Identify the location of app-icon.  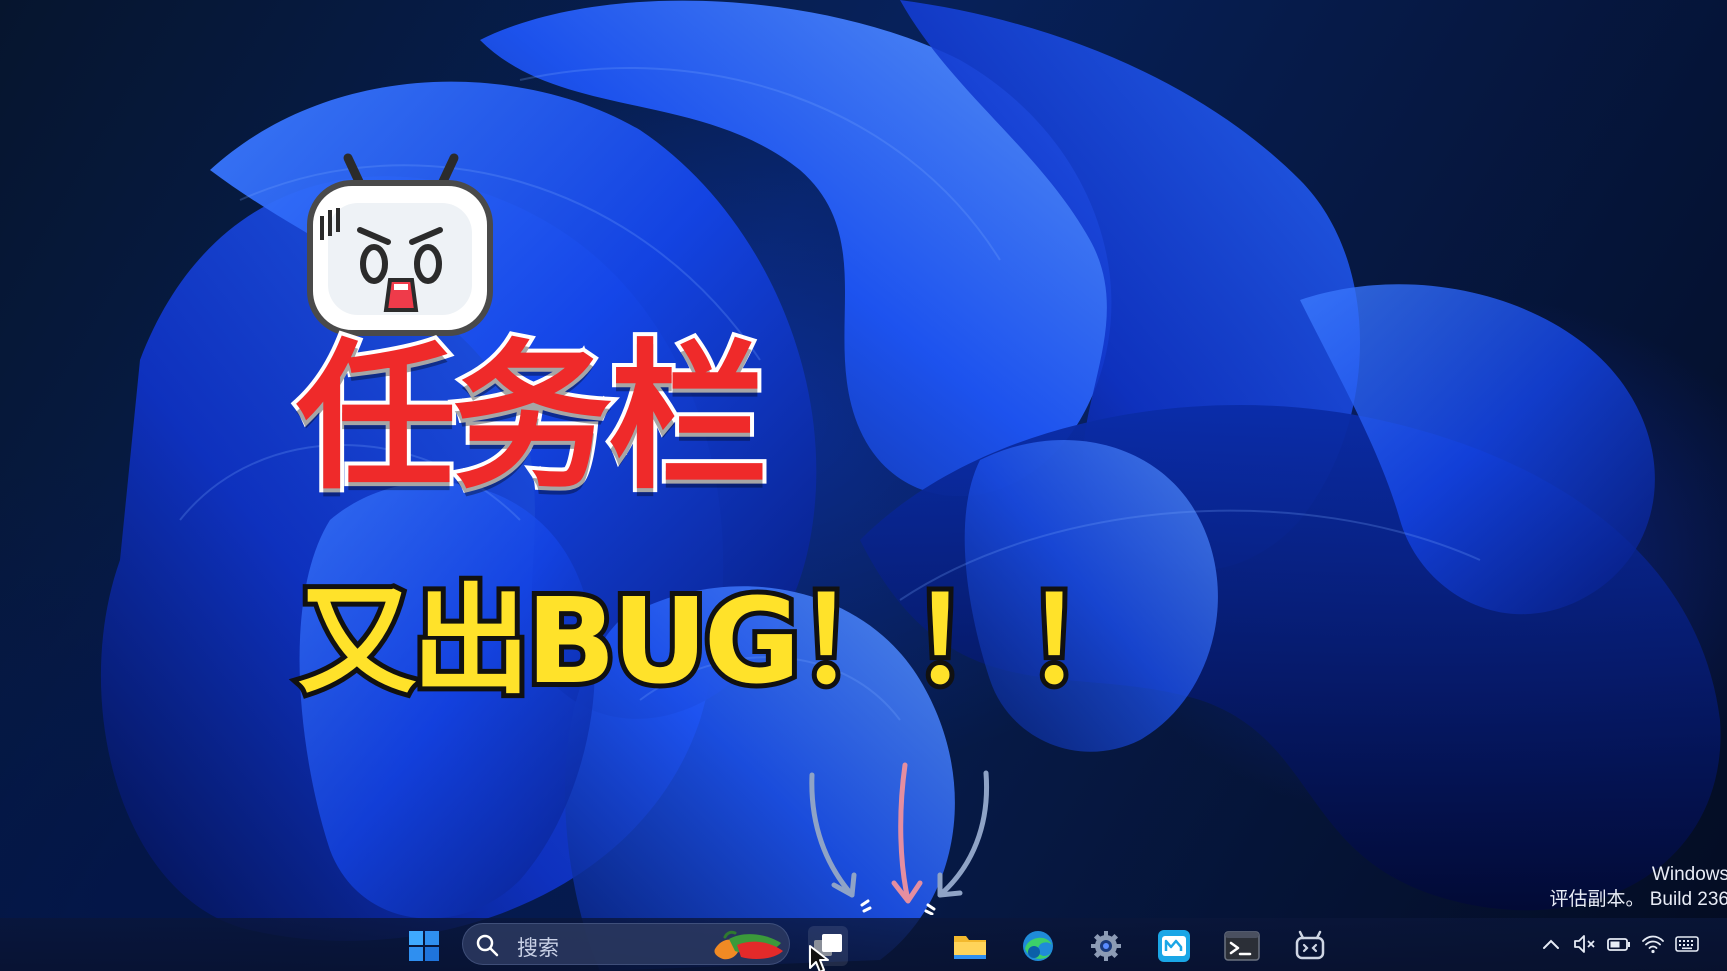
(1174, 946).